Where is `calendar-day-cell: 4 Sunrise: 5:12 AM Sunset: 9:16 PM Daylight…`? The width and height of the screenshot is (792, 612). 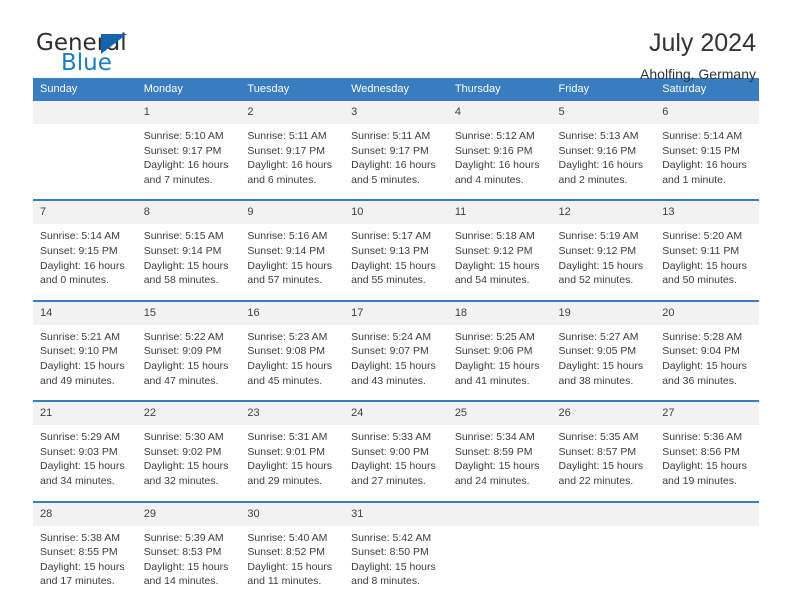
calendar-day-cell: 4 Sunrise: 5:12 AM Sunset: 9:16 PM Daylight… is located at coordinates (499, 151).